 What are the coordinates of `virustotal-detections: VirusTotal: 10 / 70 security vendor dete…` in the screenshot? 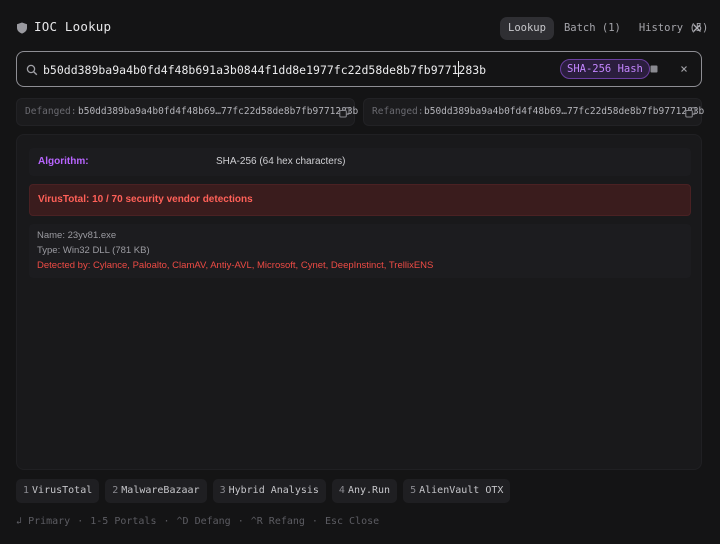 It's located at (145, 199).